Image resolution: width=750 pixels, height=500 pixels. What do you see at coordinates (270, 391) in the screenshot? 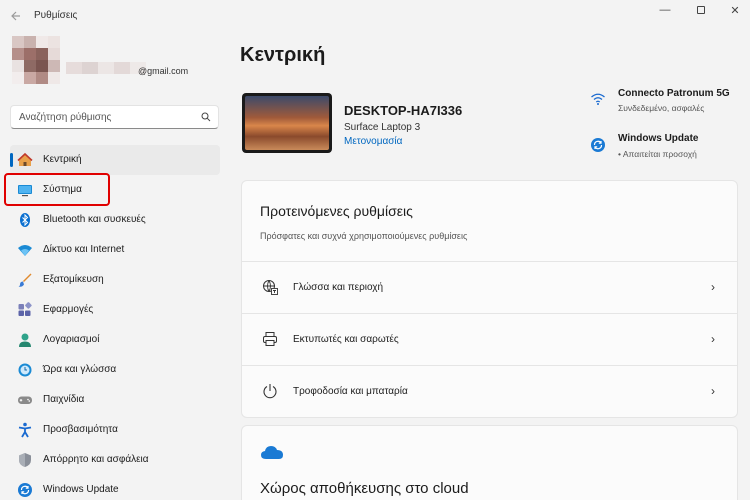
I see `power-icon` at bounding box center [270, 391].